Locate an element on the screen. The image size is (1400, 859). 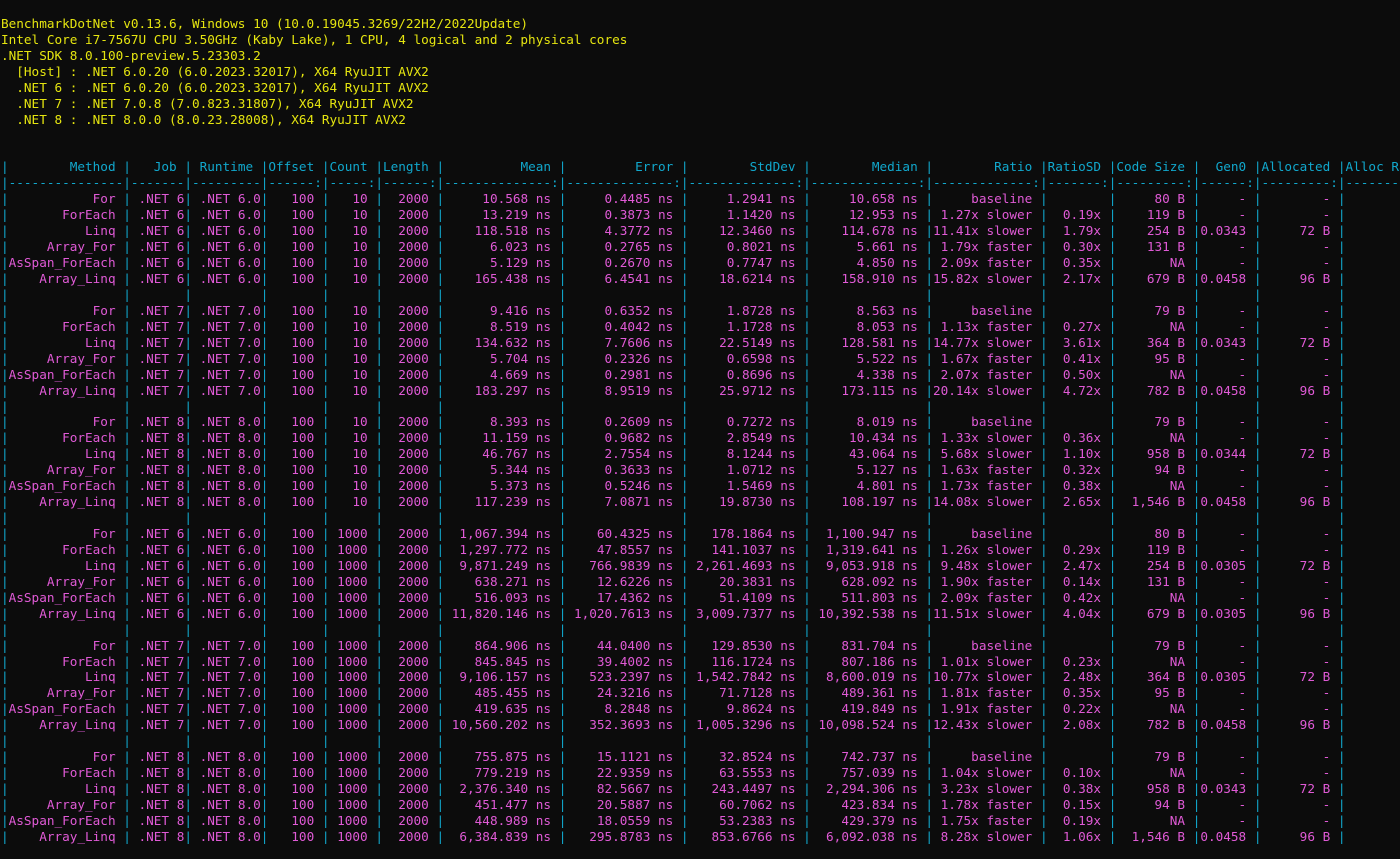
cell-count: 1000 is located at coordinates (352, 549).